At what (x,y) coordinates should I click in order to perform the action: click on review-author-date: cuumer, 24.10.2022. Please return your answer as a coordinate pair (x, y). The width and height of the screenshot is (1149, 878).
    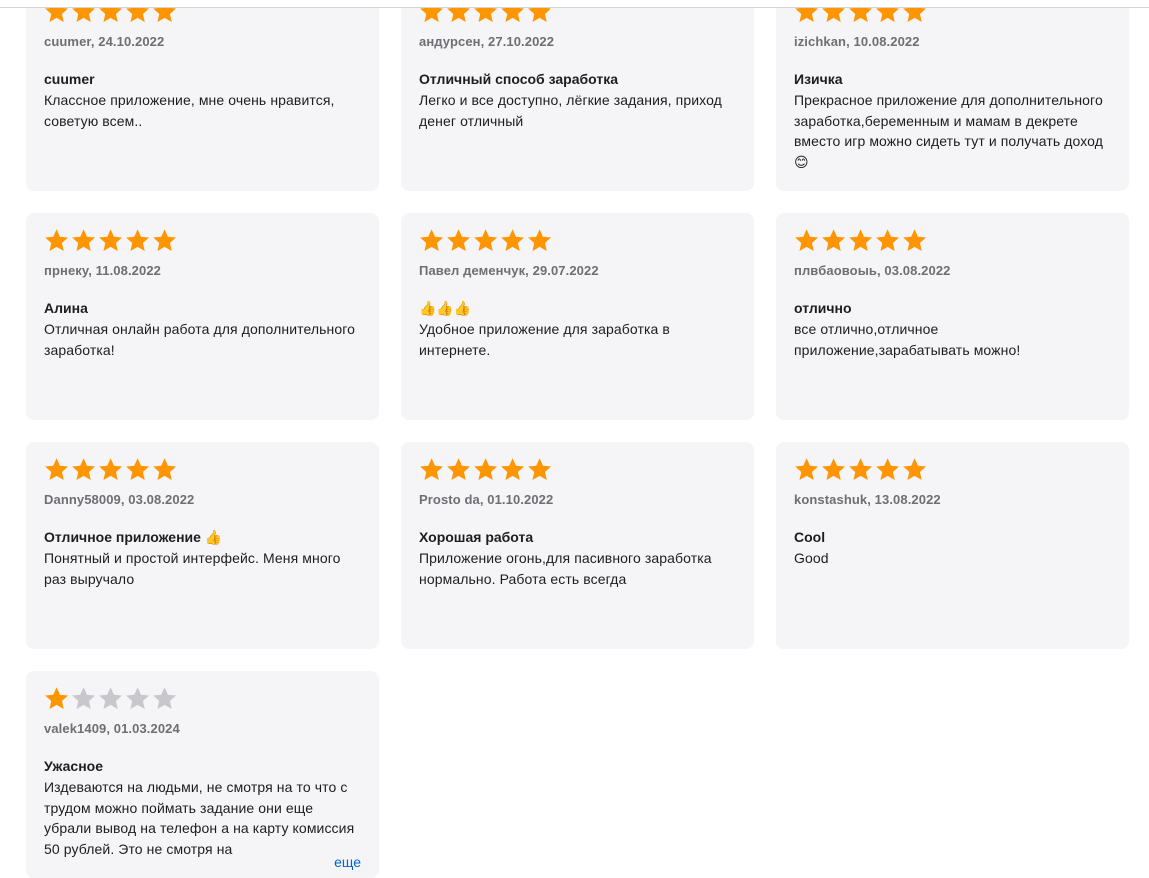
    Looking at the image, I should click on (104, 41).